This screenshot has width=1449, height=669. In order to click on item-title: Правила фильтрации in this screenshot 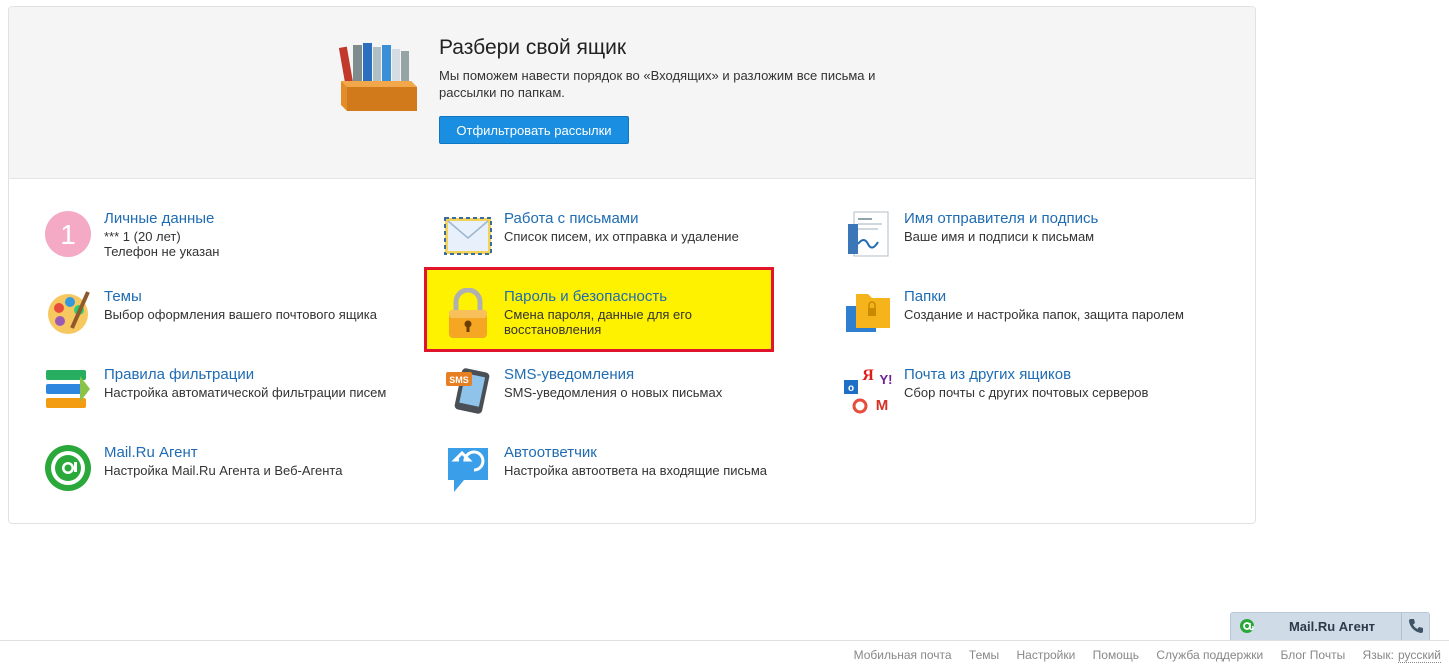, I will do `click(179, 374)`.